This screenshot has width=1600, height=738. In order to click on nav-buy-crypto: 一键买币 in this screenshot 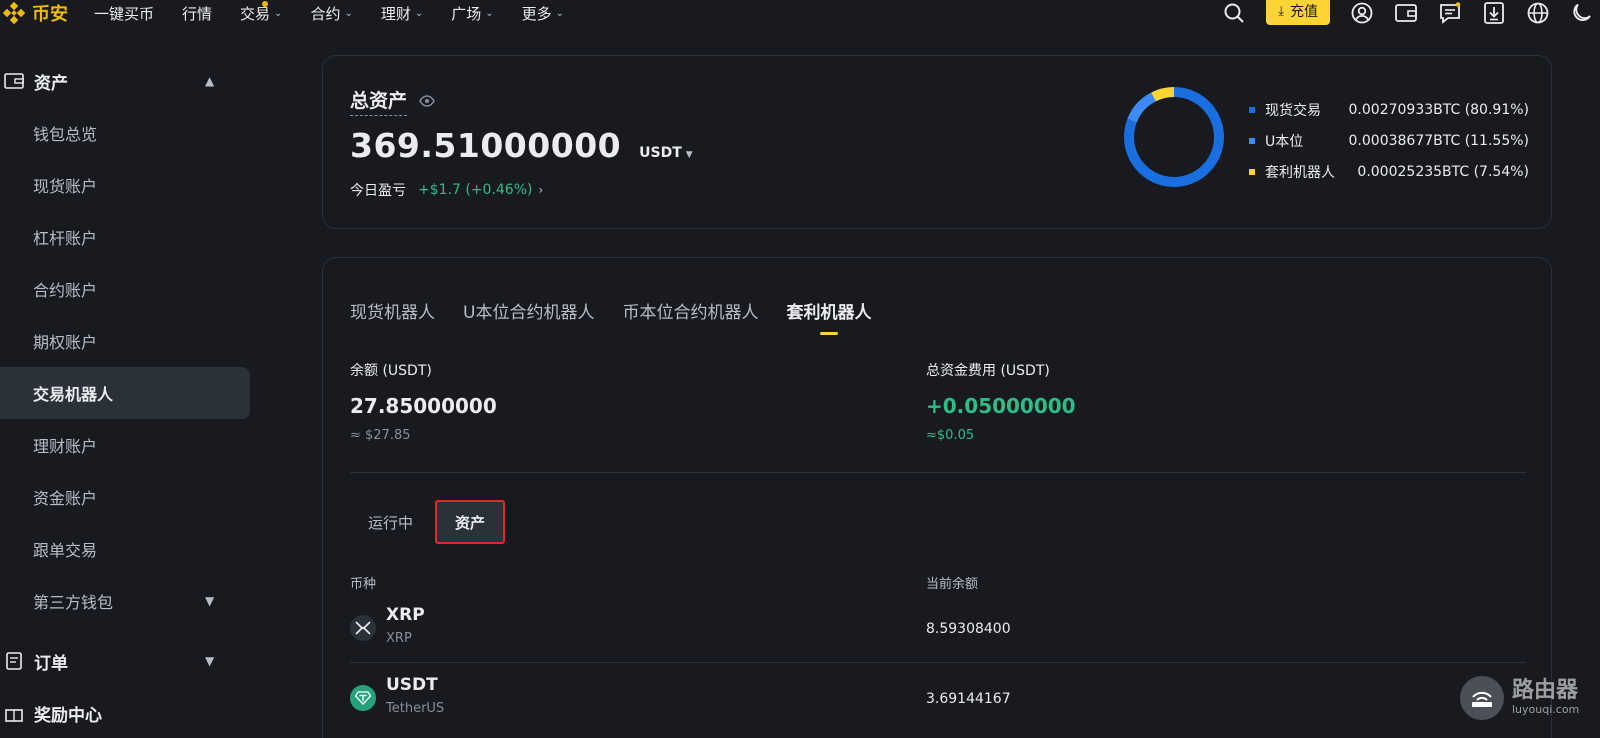, I will do `click(124, 13)`.